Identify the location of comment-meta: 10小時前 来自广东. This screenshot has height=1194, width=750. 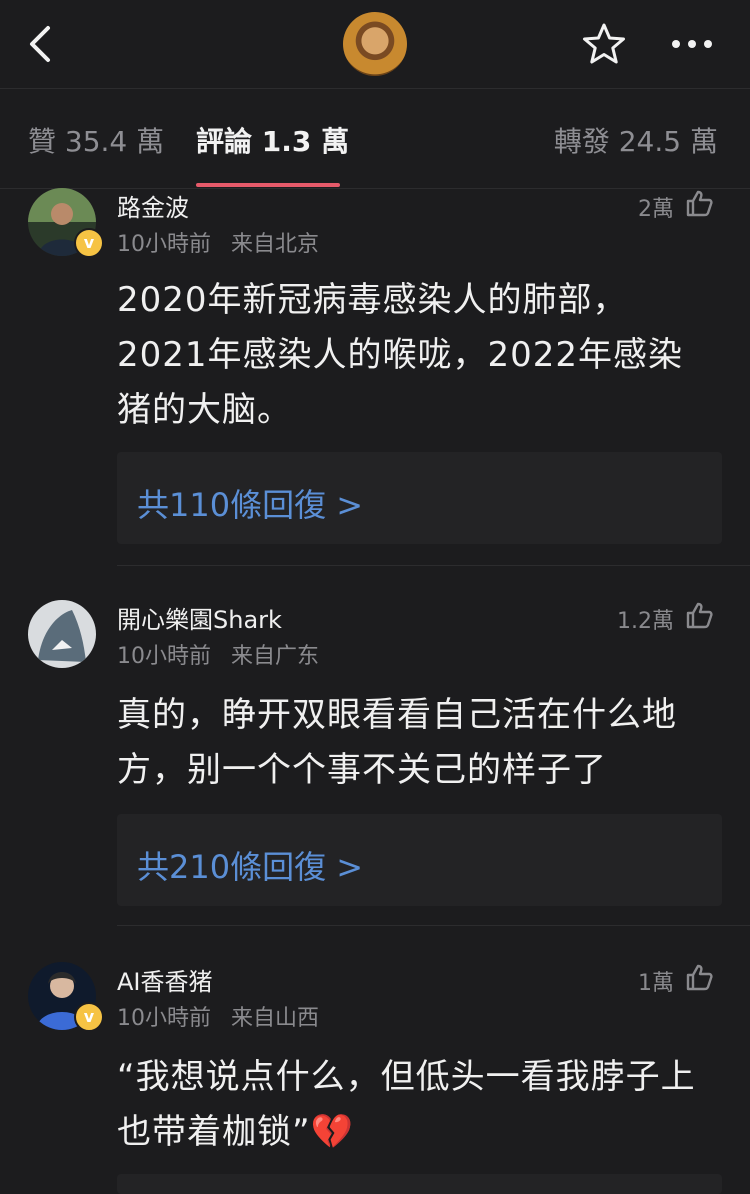
(218, 654).